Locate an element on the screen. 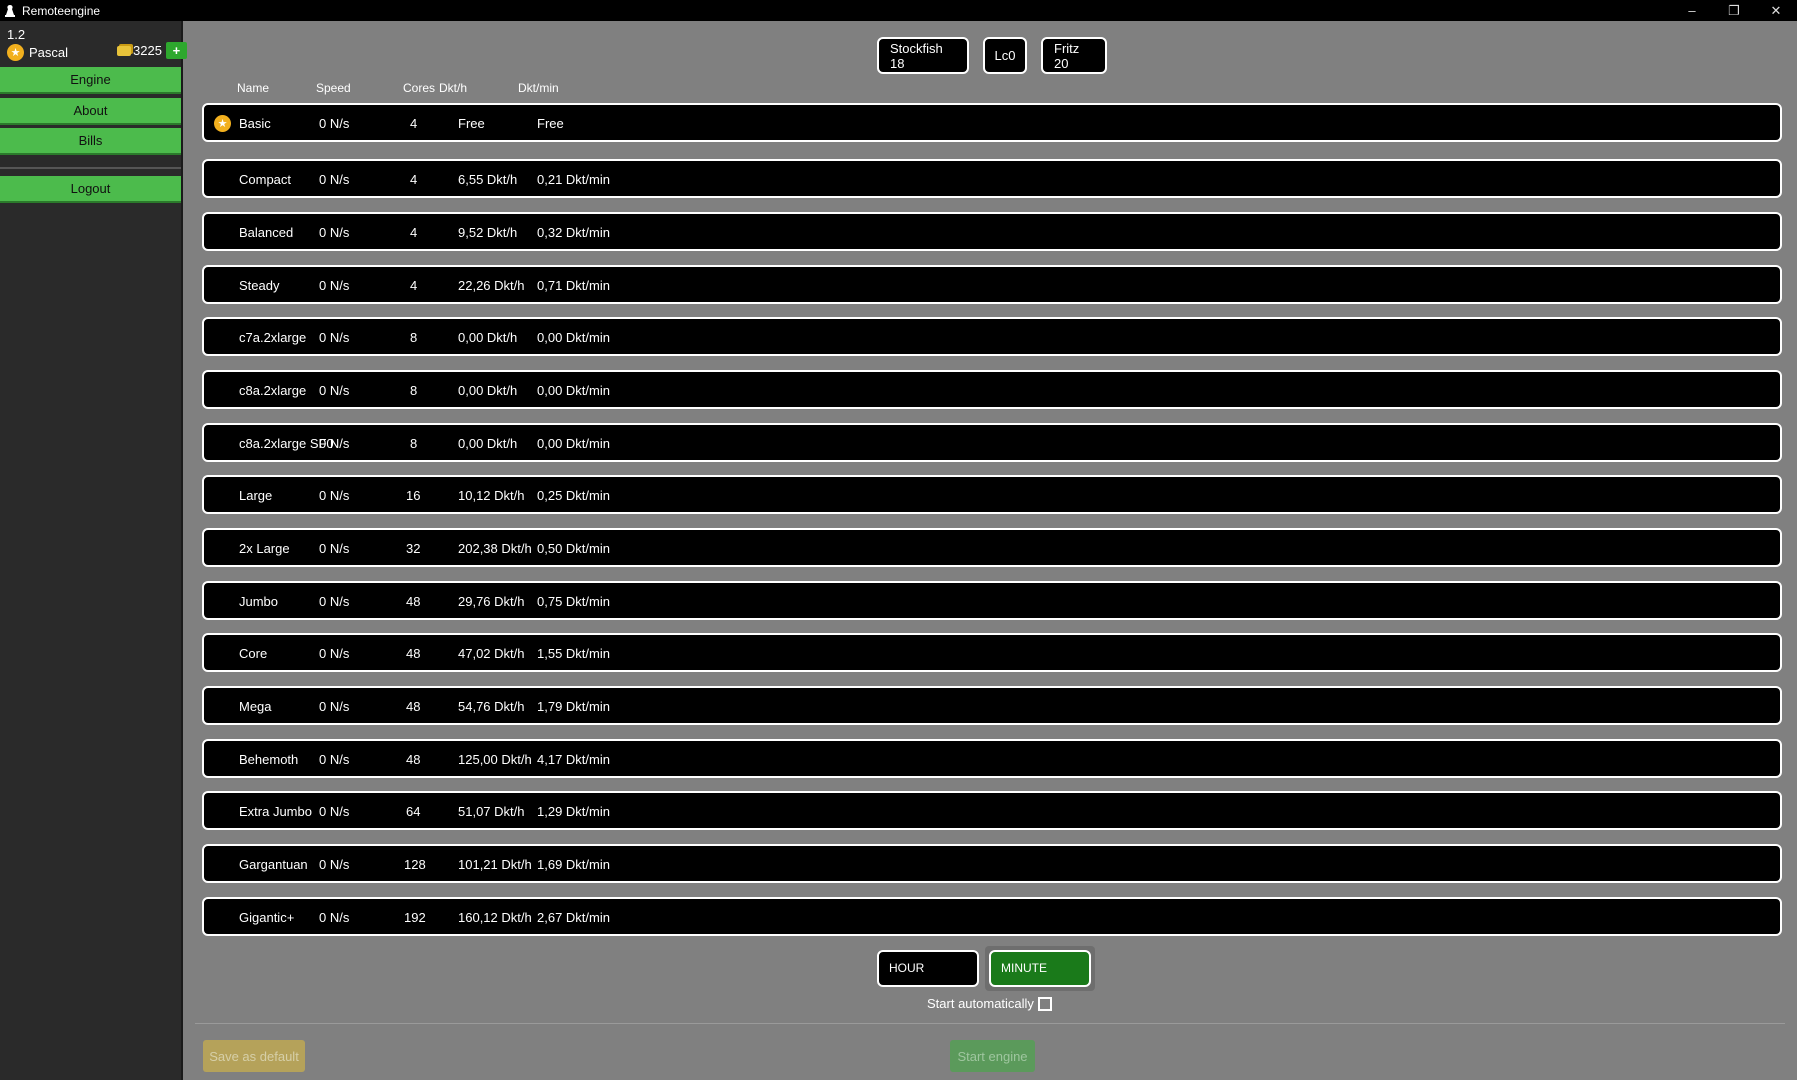 The width and height of the screenshot is (1797, 1080). row-name: Gigantic+ is located at coordinates (267, 917).